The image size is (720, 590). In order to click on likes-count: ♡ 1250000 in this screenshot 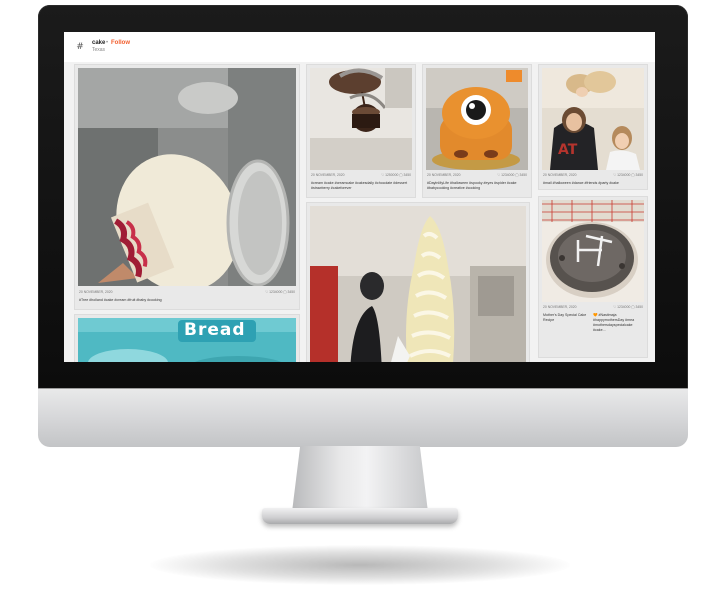, I will do `click(389, 175)`.